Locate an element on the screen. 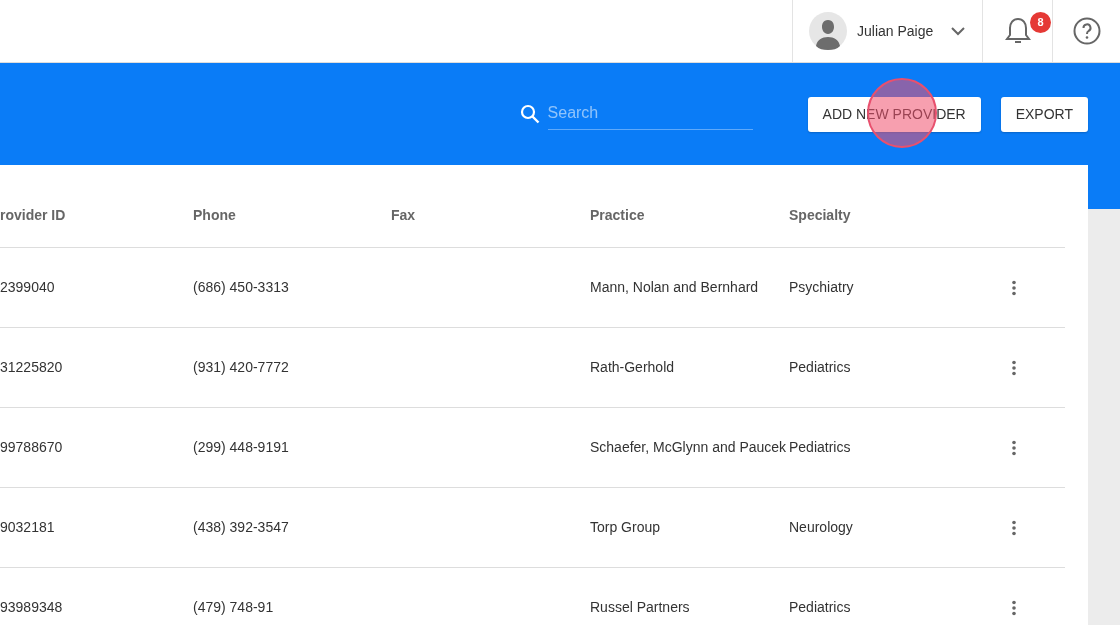 The width and height of the screenshot is (1120, 625). table-cell: Russel Partners is located at coordinates (640, 607).